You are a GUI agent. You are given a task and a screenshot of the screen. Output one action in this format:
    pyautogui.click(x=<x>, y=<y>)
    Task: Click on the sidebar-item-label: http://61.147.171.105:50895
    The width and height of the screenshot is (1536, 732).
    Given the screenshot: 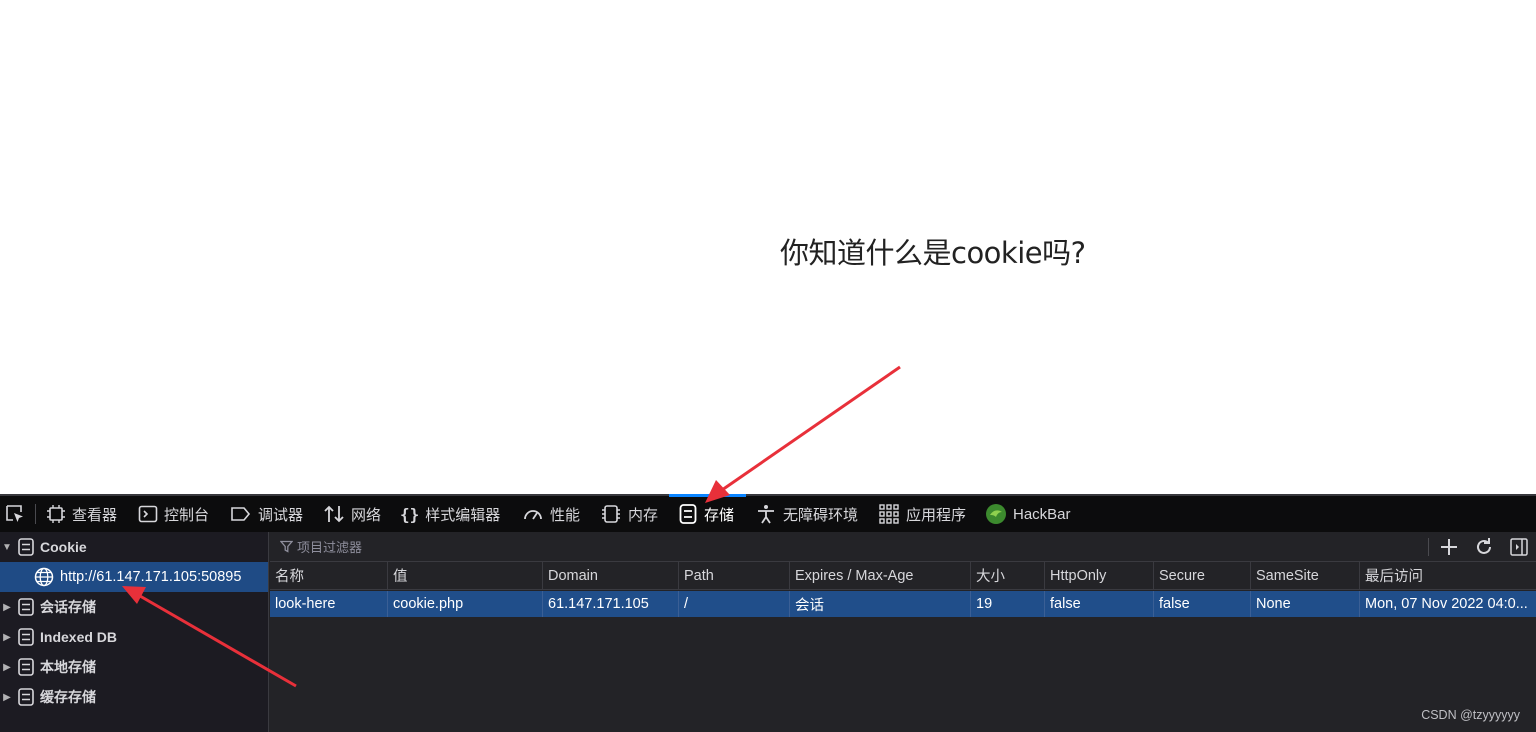 What is the action you would take?
    pyautogui.click(x=151, y=577)
    